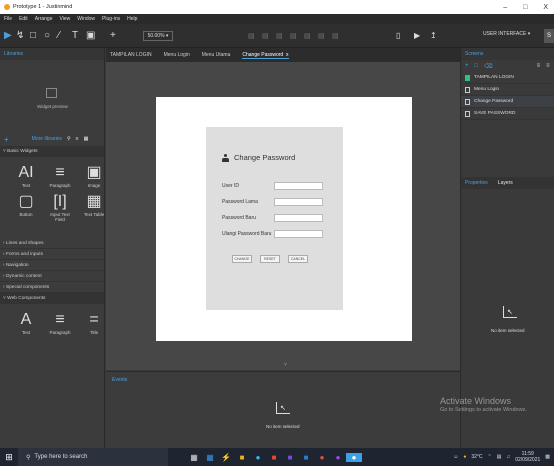 This screenshot has width=554, height=466. What do you see at coordinates (52, 298) in the screenshot?
I see `section-web-components: ˅ Web Components` at bounding box center [52, 298].